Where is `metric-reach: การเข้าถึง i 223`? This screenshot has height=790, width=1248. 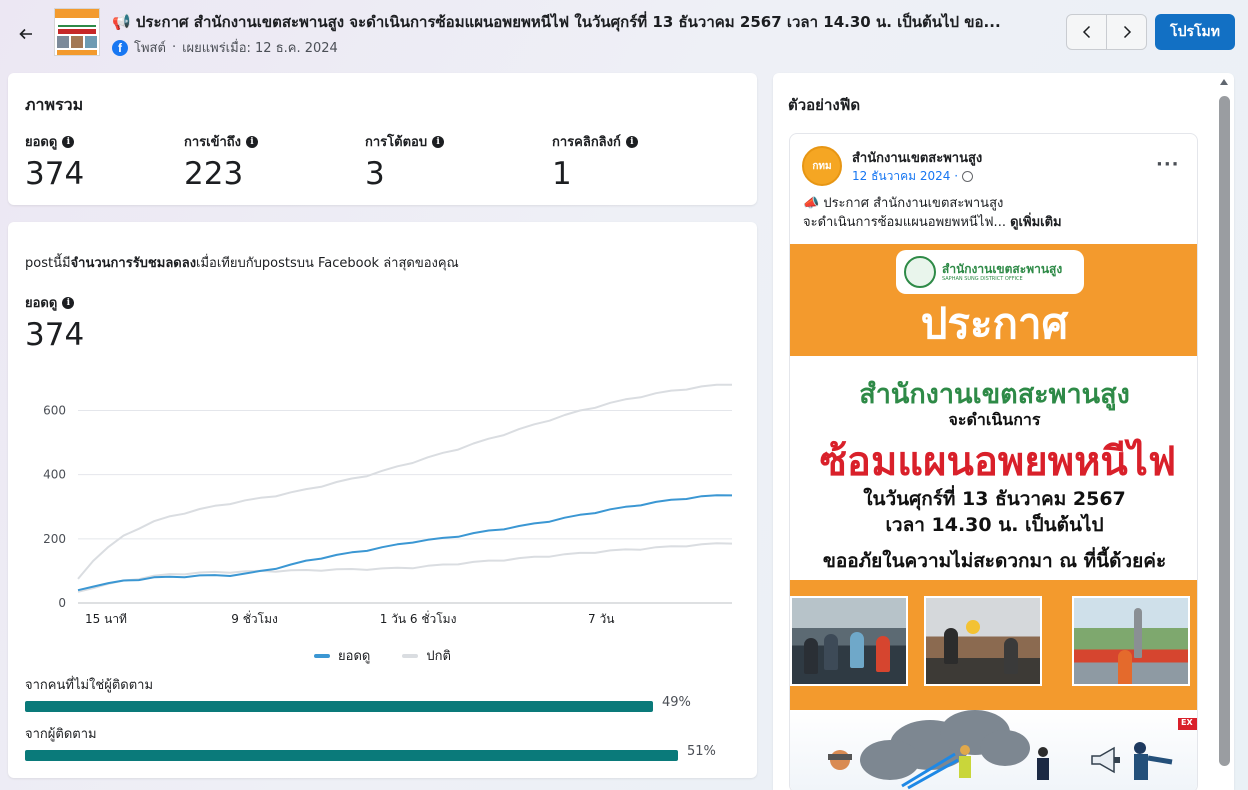
metric-reach: การเข้าถึง i 223 is located at coordinates (221, 161).